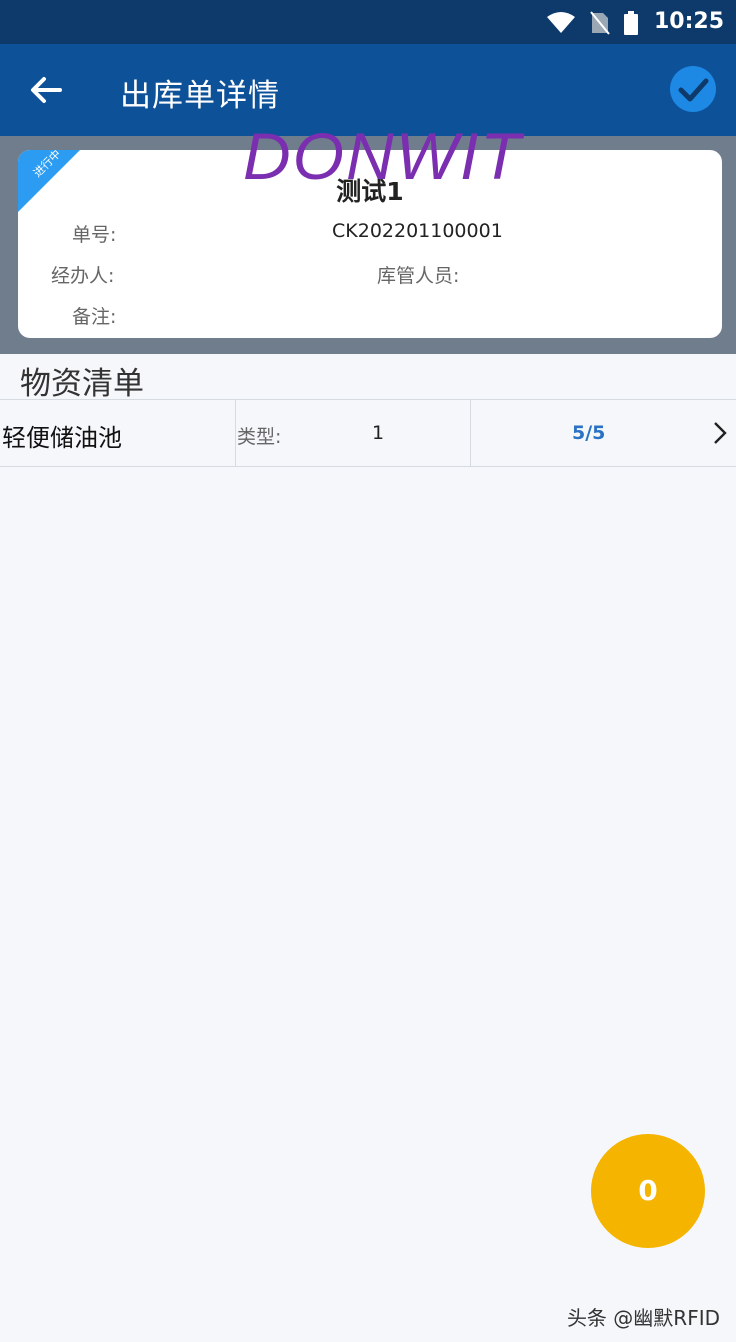  Describe the element at coordinates (200, 96) in the screenshot. I see `page-title: 出库单详情` at that location.